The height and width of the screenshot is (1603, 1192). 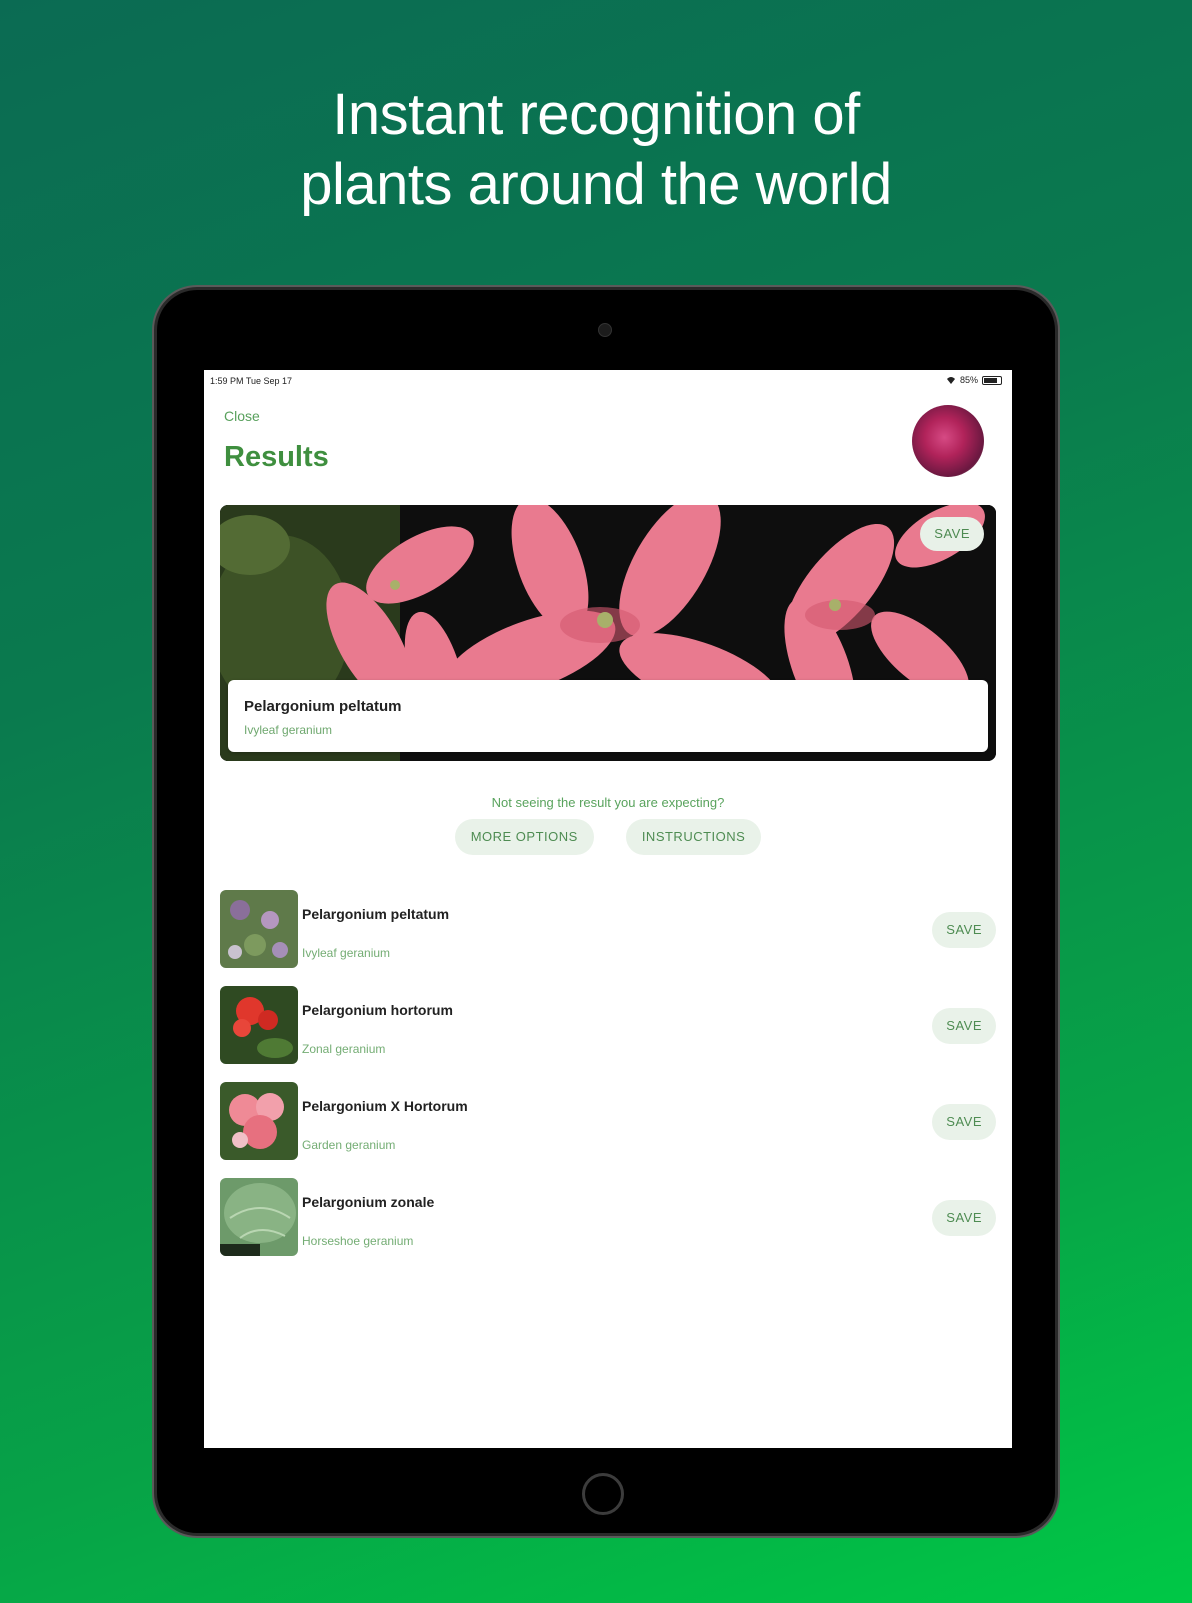 What do you see at coordinates (968, 380) in the screenshot?
I see `battery-percent: 85%` at bounding box center [968, 380].